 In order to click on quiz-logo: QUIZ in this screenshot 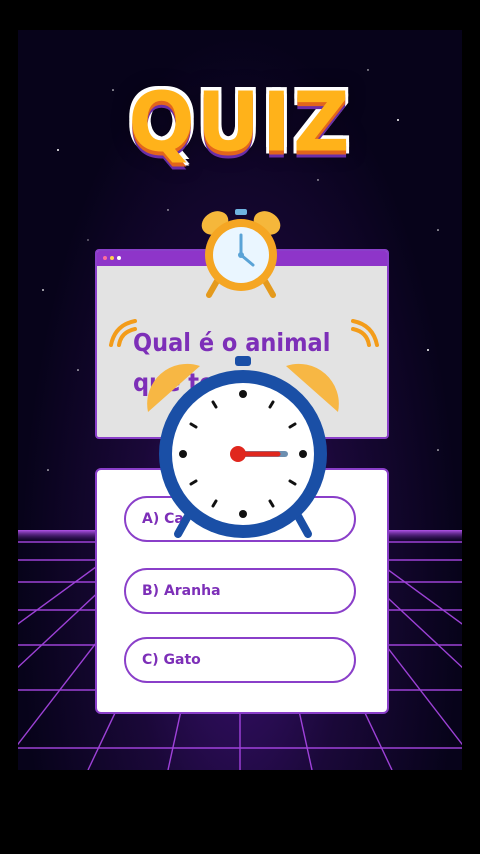, I will do `click(239, 123)`.